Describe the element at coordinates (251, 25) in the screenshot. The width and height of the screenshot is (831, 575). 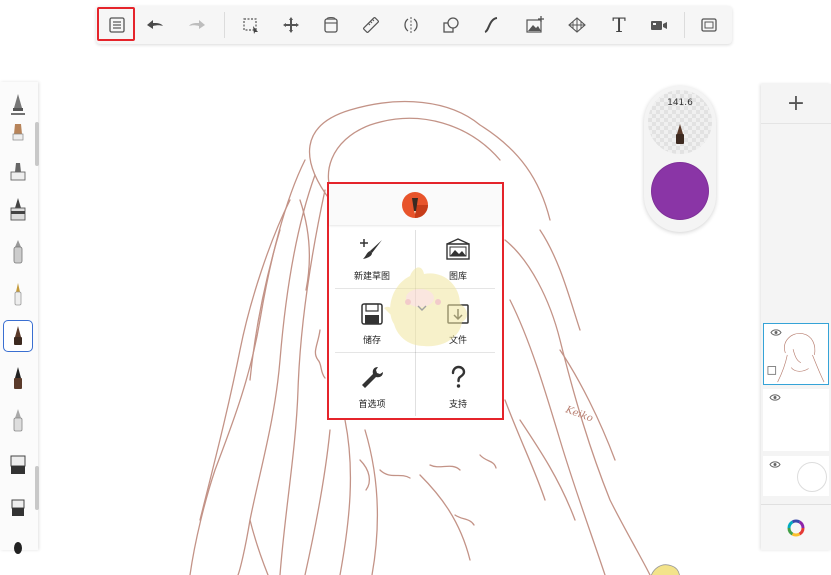
I see `selection-icon` at that location.